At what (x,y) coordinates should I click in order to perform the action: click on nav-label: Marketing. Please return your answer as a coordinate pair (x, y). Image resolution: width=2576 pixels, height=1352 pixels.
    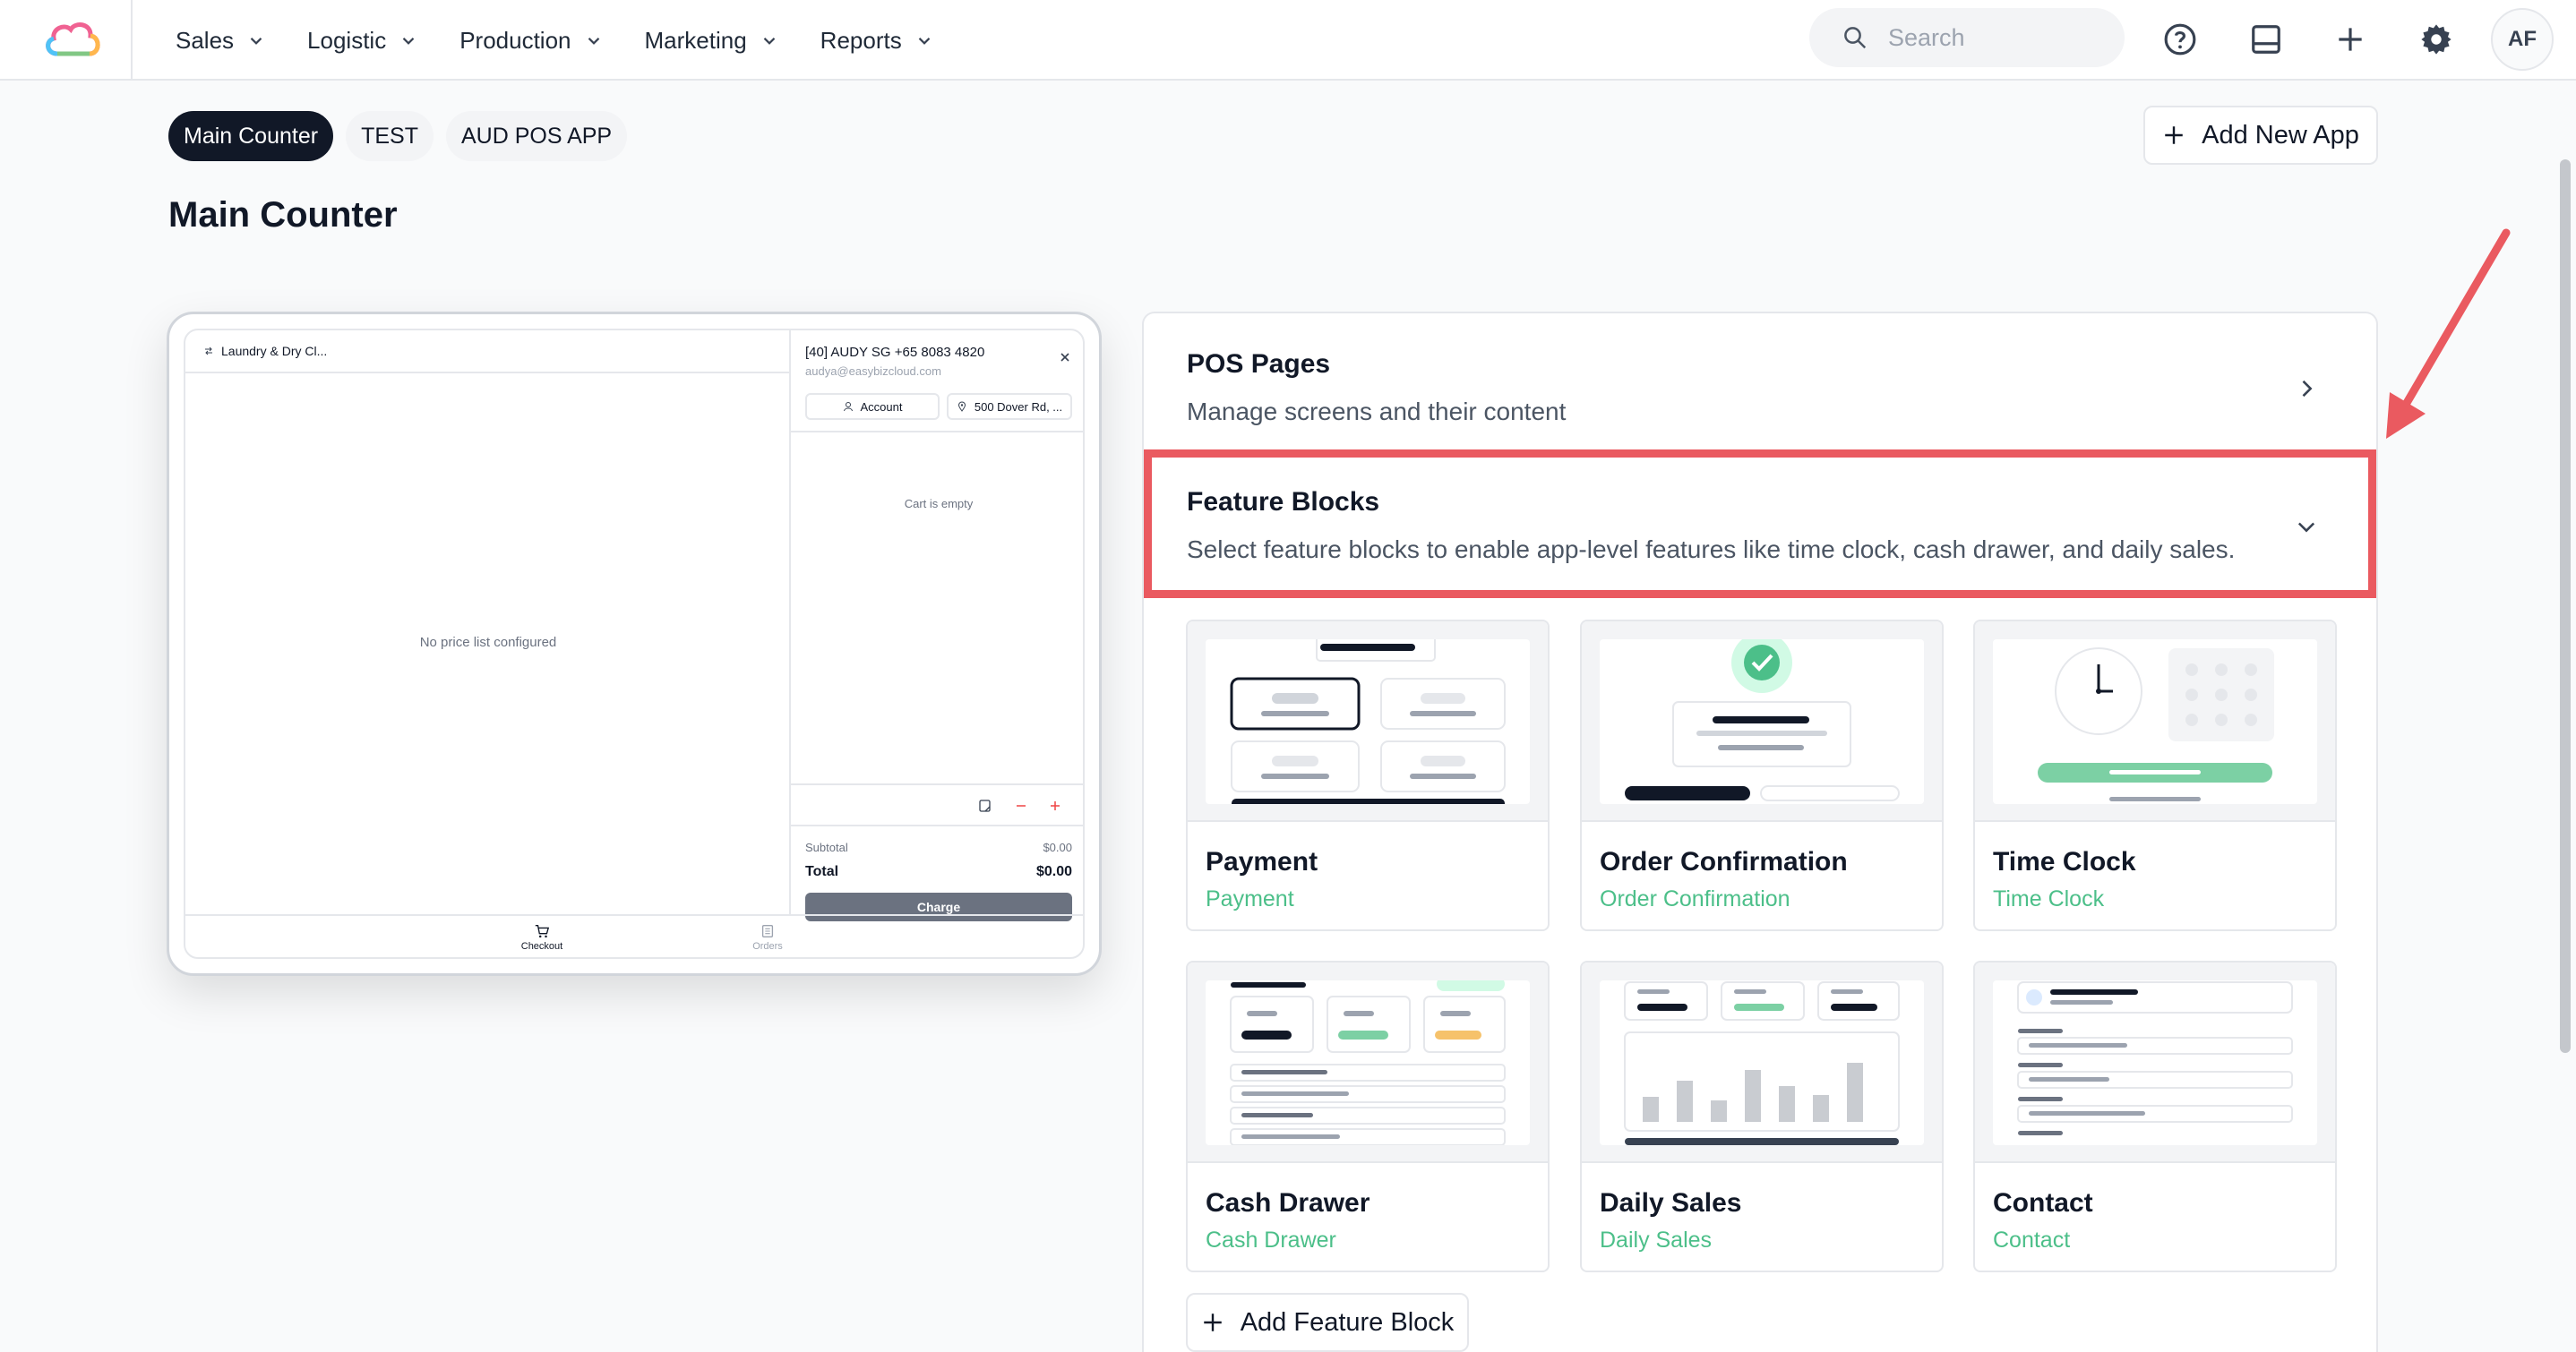
    Looking at the image, I should click on (695, 40).